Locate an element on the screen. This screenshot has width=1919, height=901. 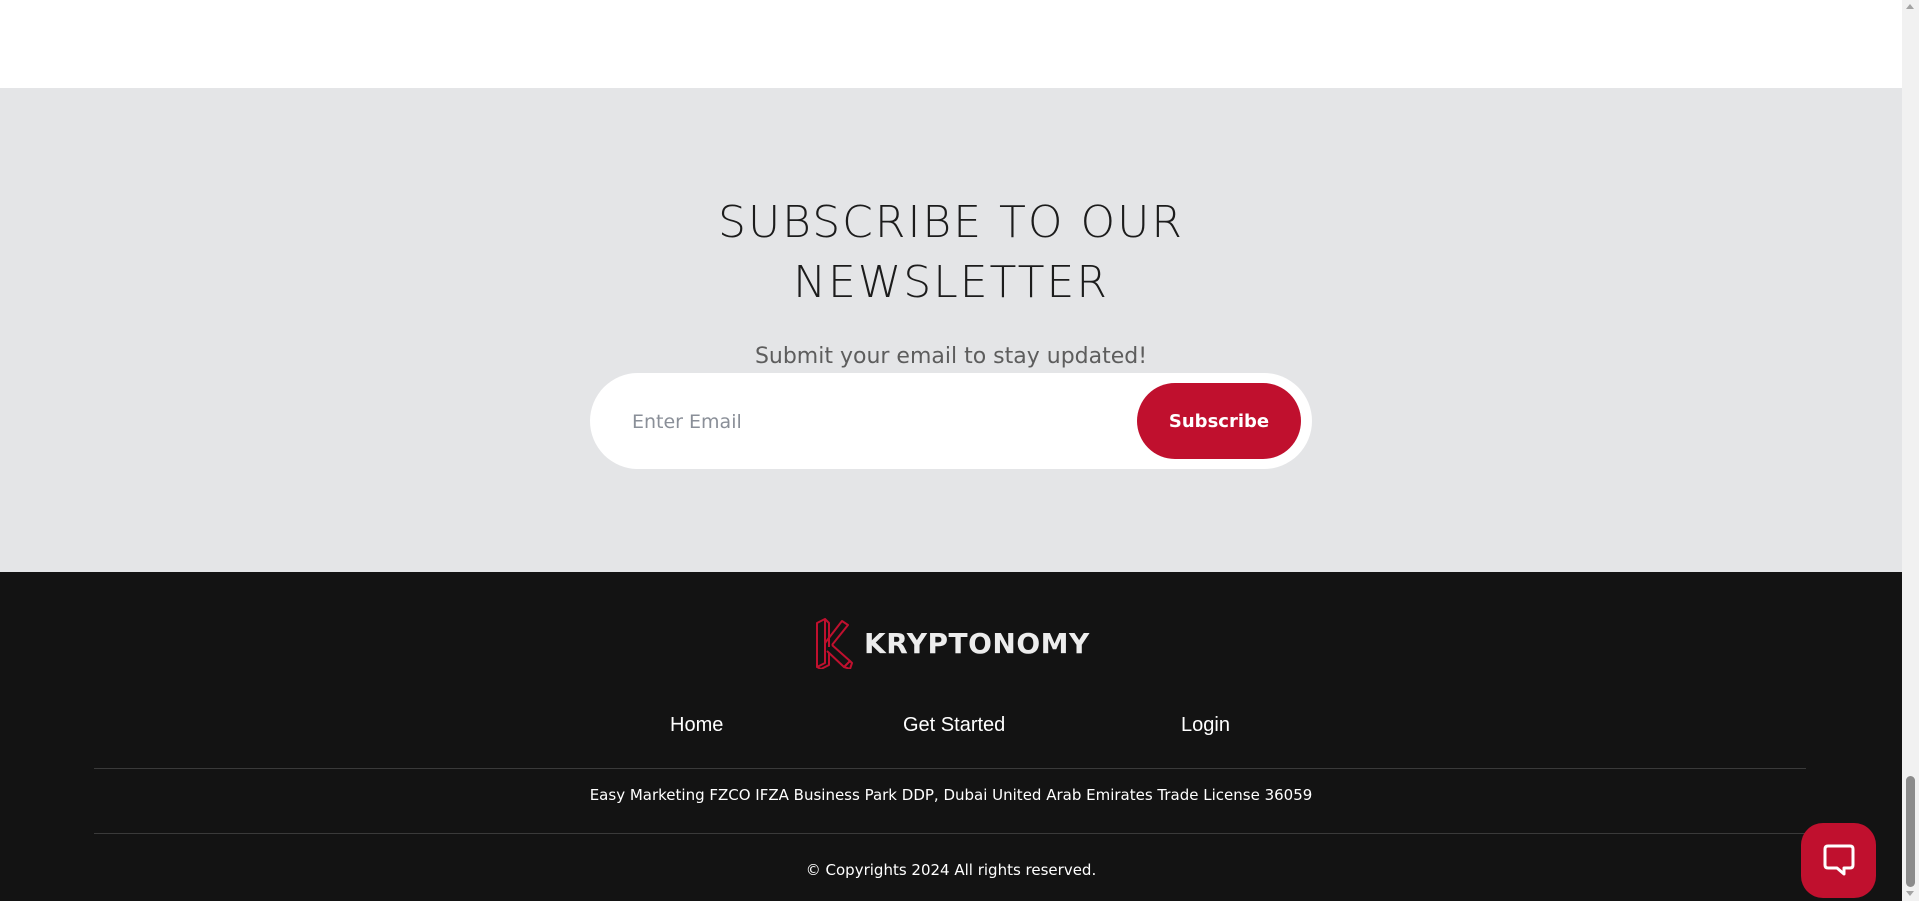
logo-wordmark: KRYPTONOMY is located at coordinates (977, 643).